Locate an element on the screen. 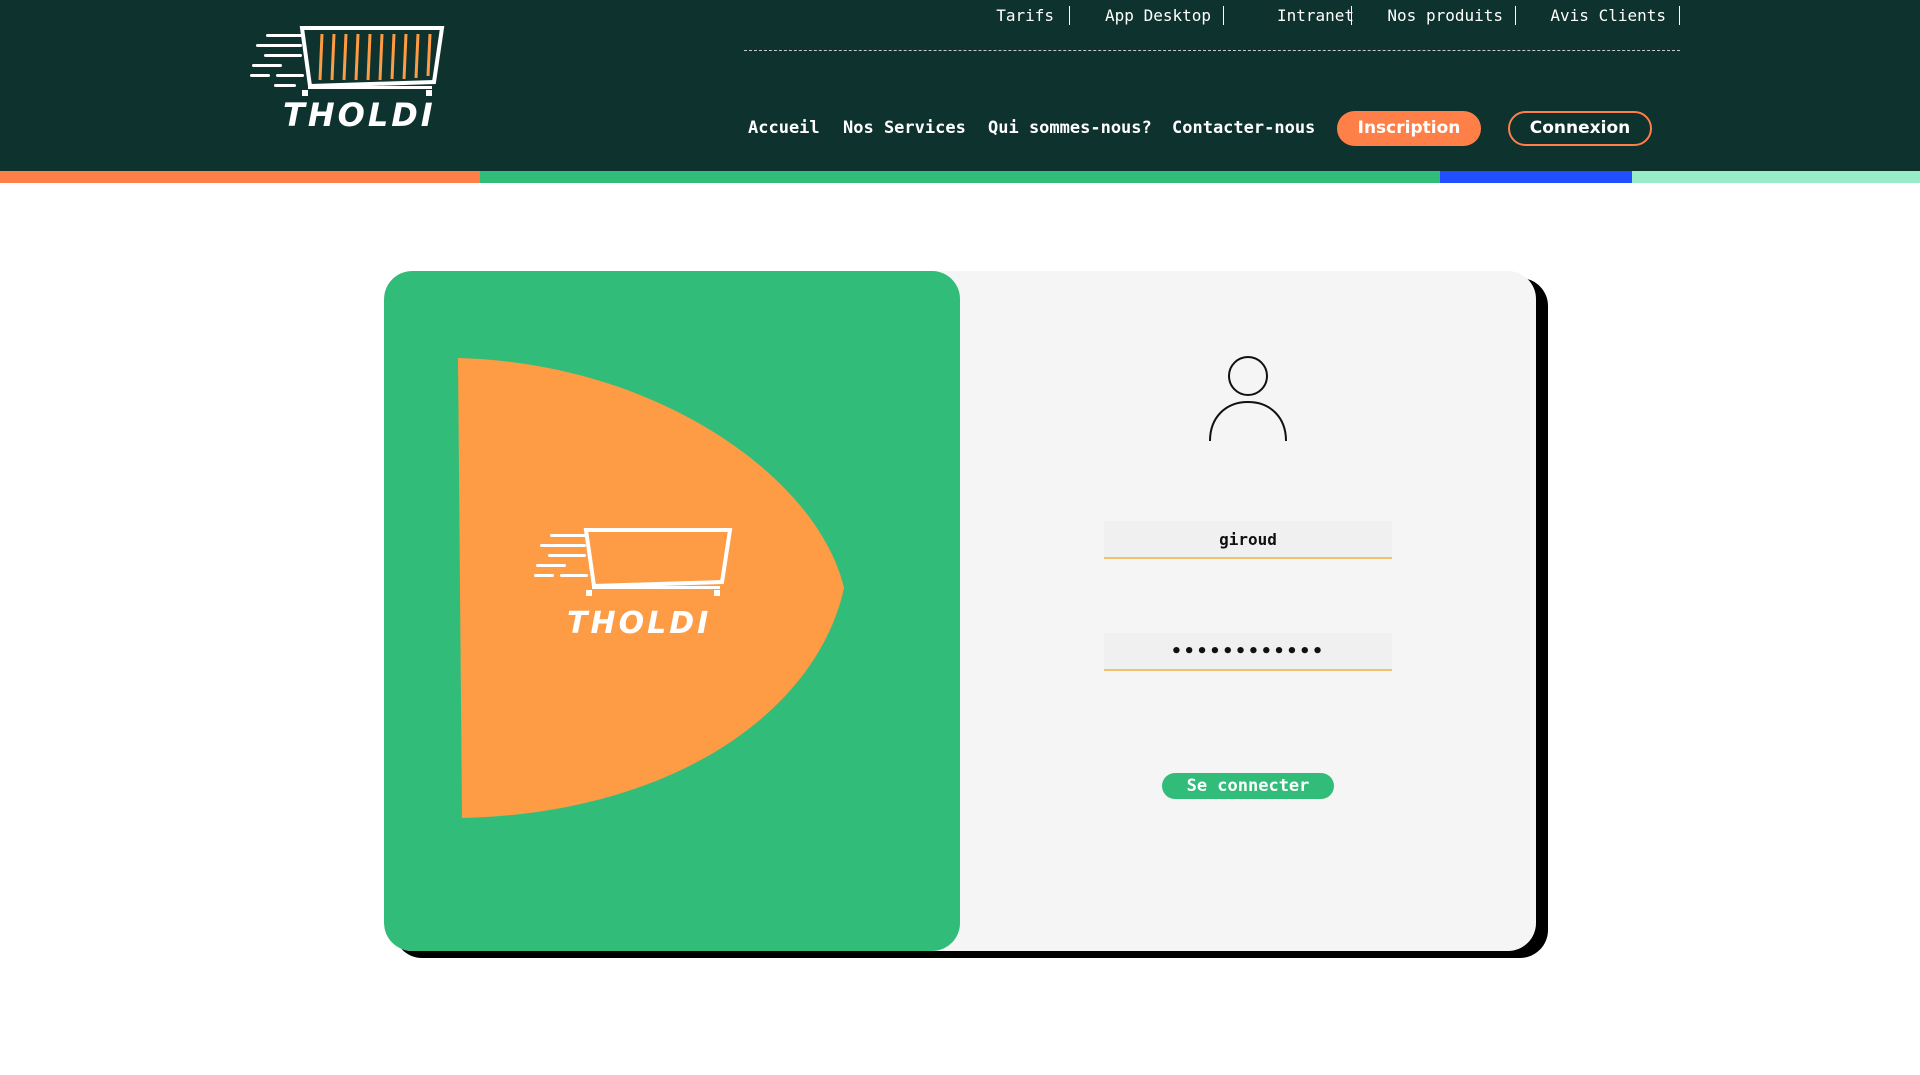 This screenshot has height=1075, width=1920. login-submit-button: Se connecter is located at coordinates (1248, 786).